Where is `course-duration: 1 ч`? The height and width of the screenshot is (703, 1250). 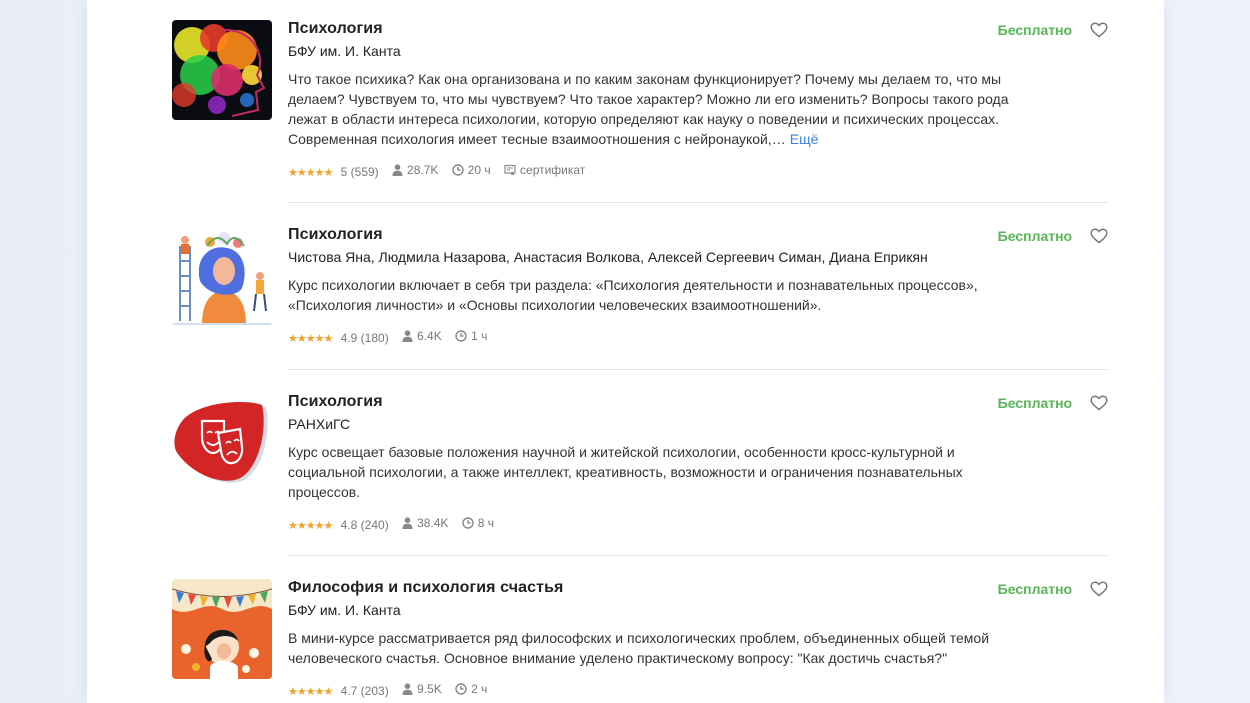
course-duration: 1 ч is located at coordinates (471, 336).